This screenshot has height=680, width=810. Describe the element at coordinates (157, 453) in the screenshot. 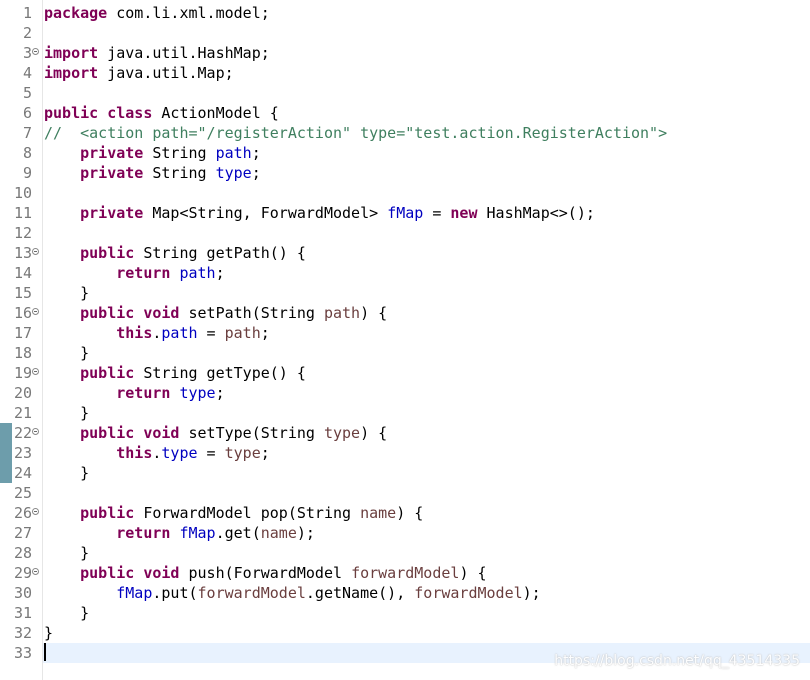

I see `code-text: this.type = type;` at that location.